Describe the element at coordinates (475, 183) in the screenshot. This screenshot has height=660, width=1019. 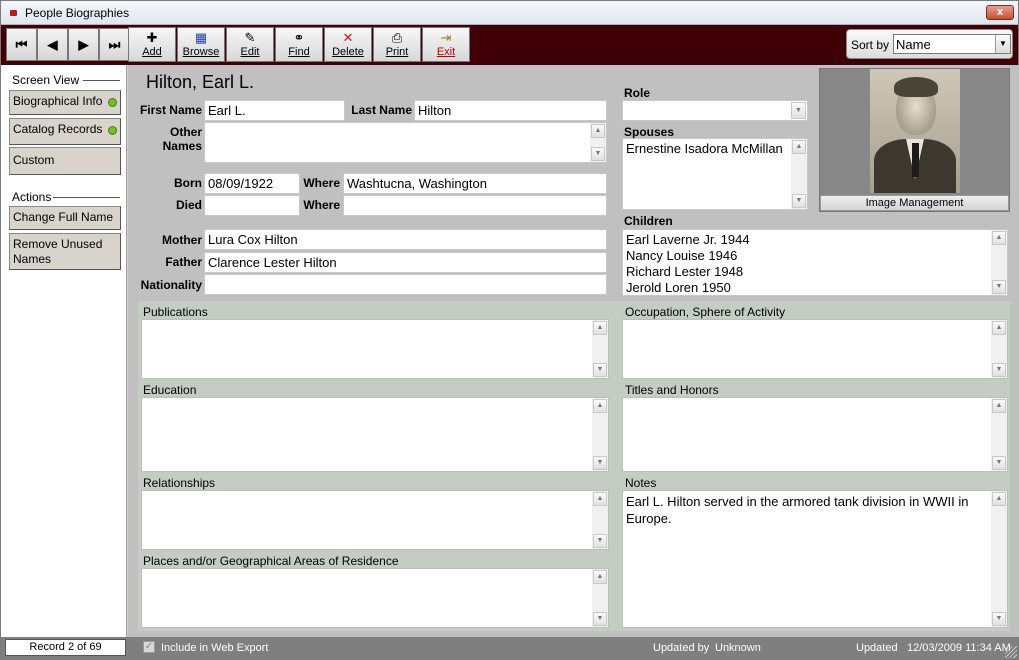
I see `born-where-field: Washtucna, Washington` at that location.